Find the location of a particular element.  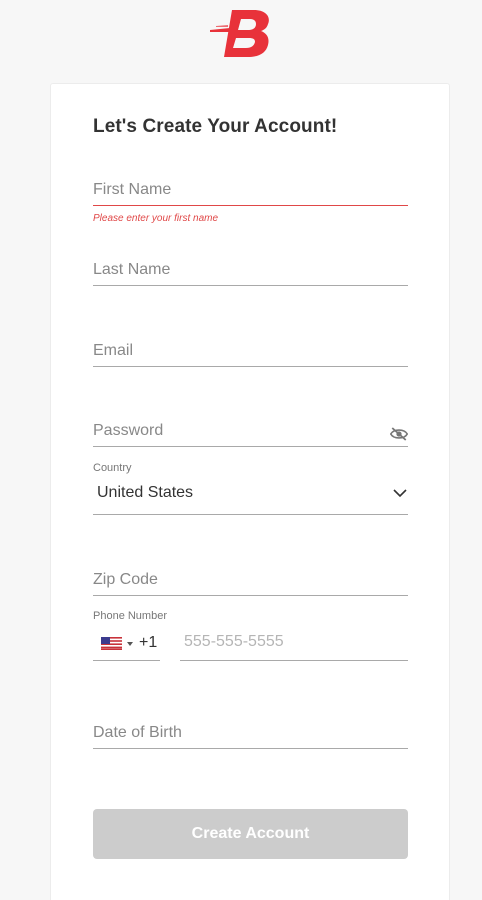

brand-logo-icon is located at coordinates (243, 34).